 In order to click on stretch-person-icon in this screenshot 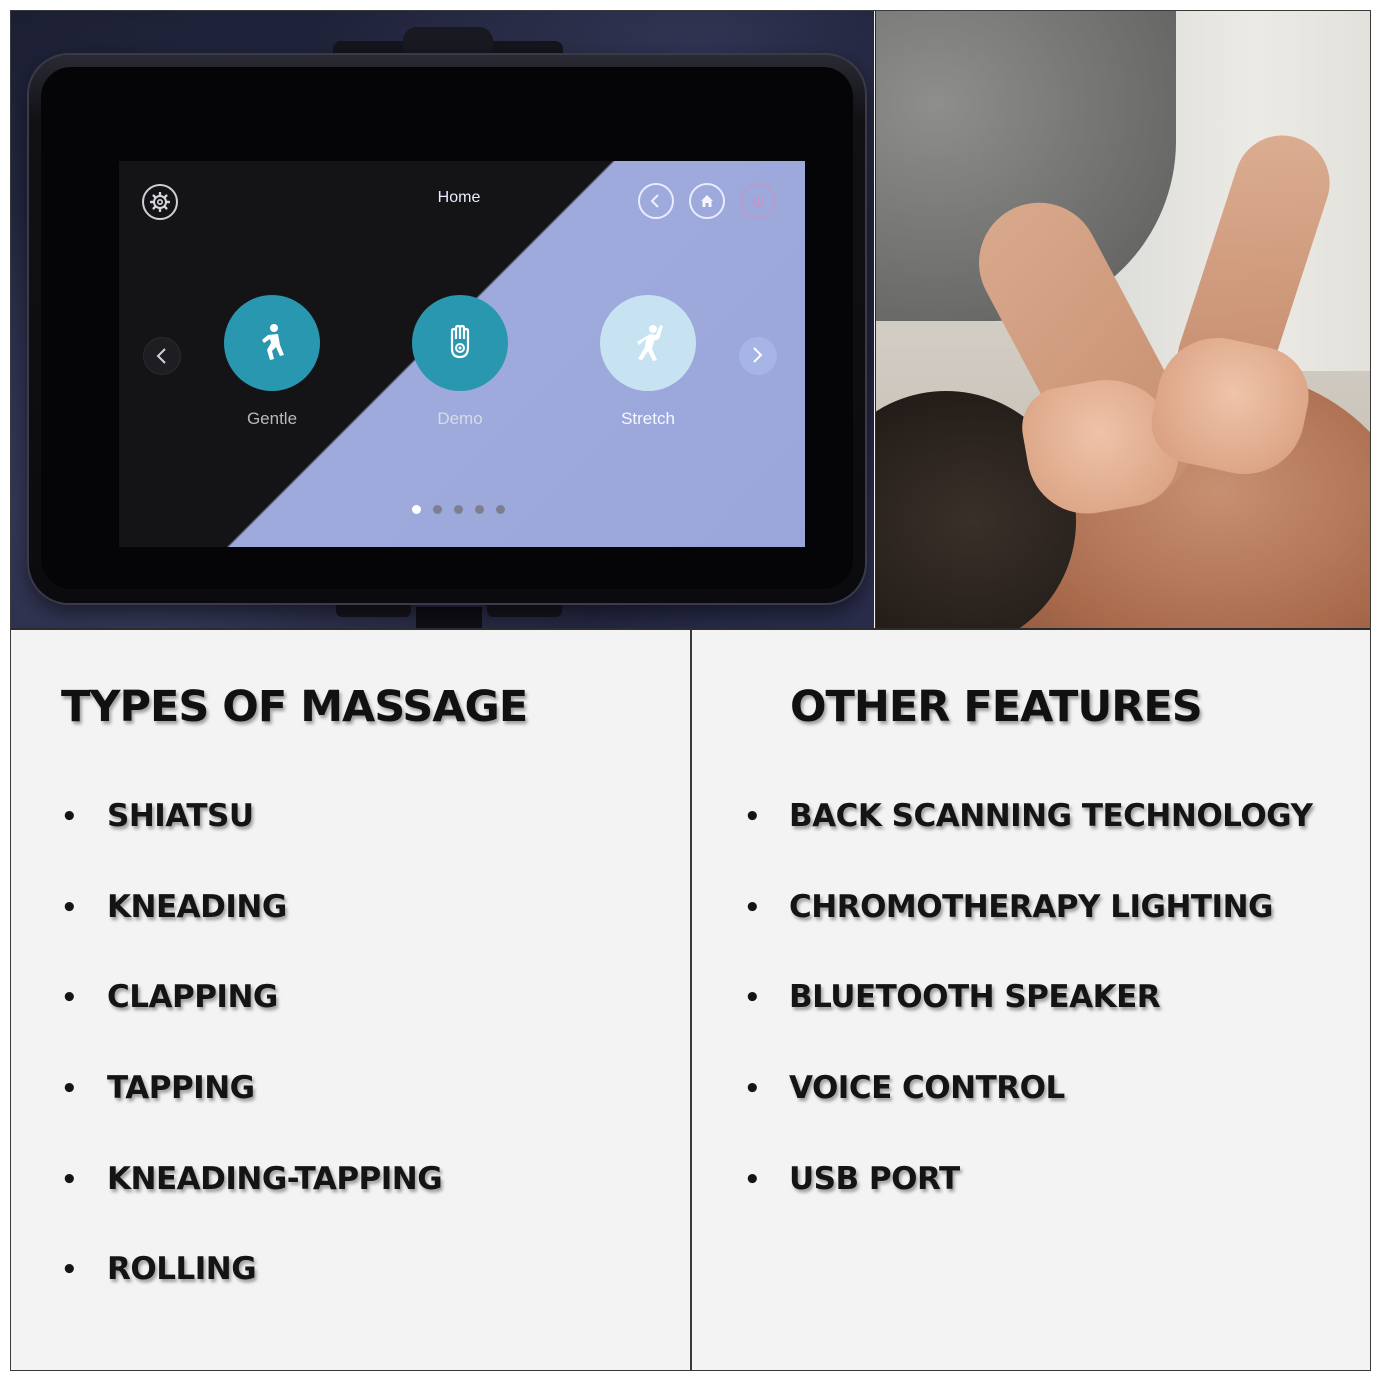, I will do `click(650, 343)`.